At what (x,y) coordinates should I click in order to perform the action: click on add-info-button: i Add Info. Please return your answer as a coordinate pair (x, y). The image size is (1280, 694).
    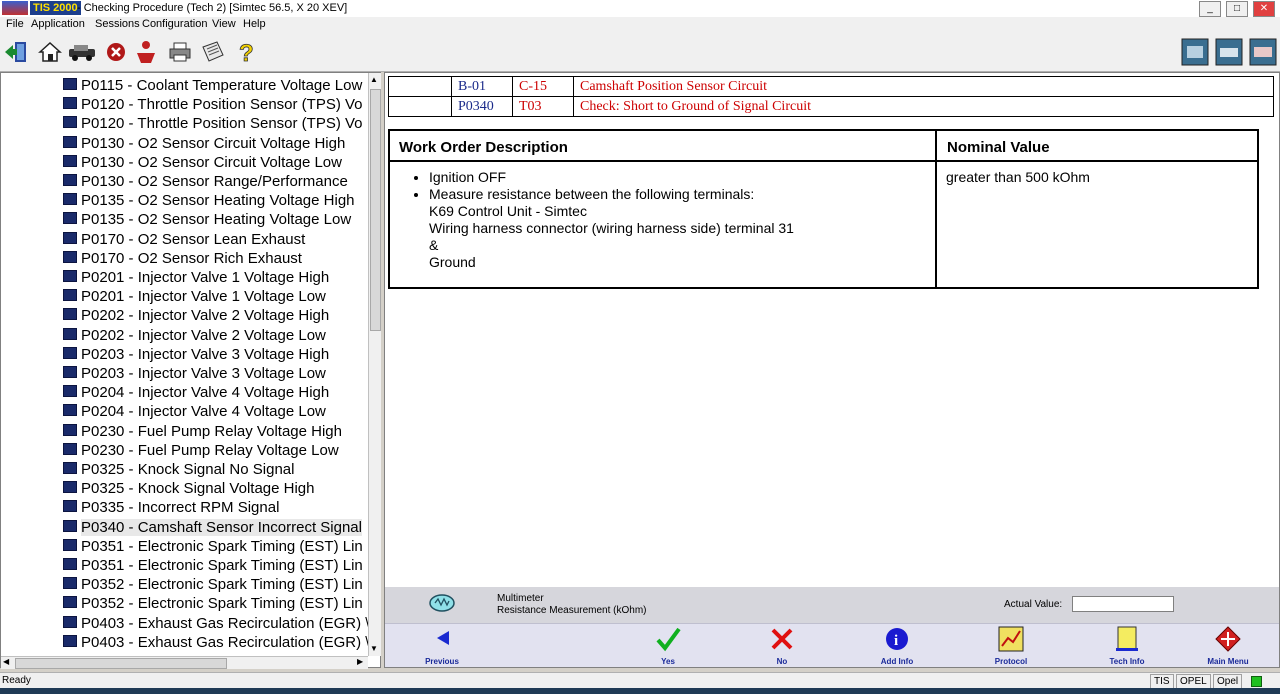
    Looking at the image, I should click on (897, 645).